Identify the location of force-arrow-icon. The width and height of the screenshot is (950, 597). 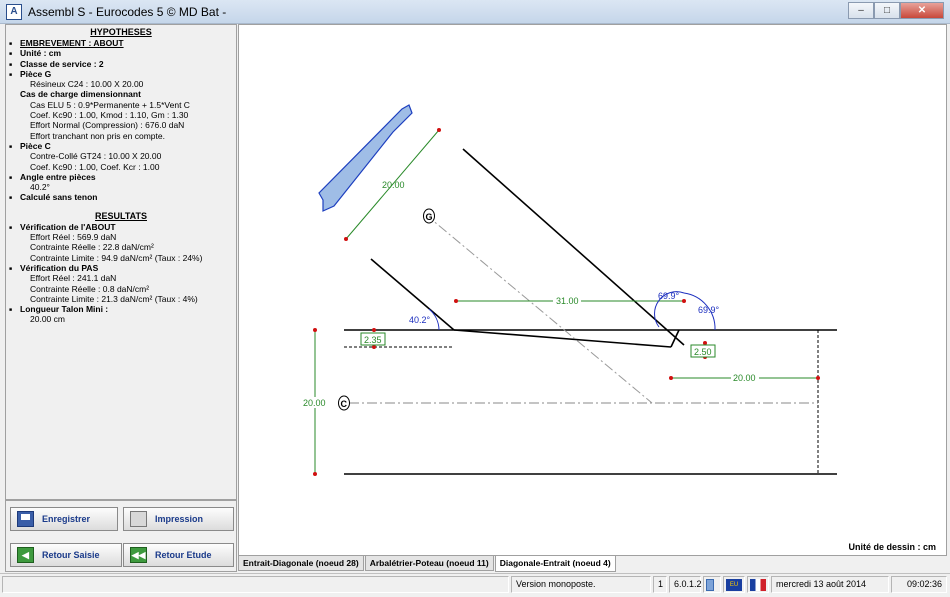
(365, 158).